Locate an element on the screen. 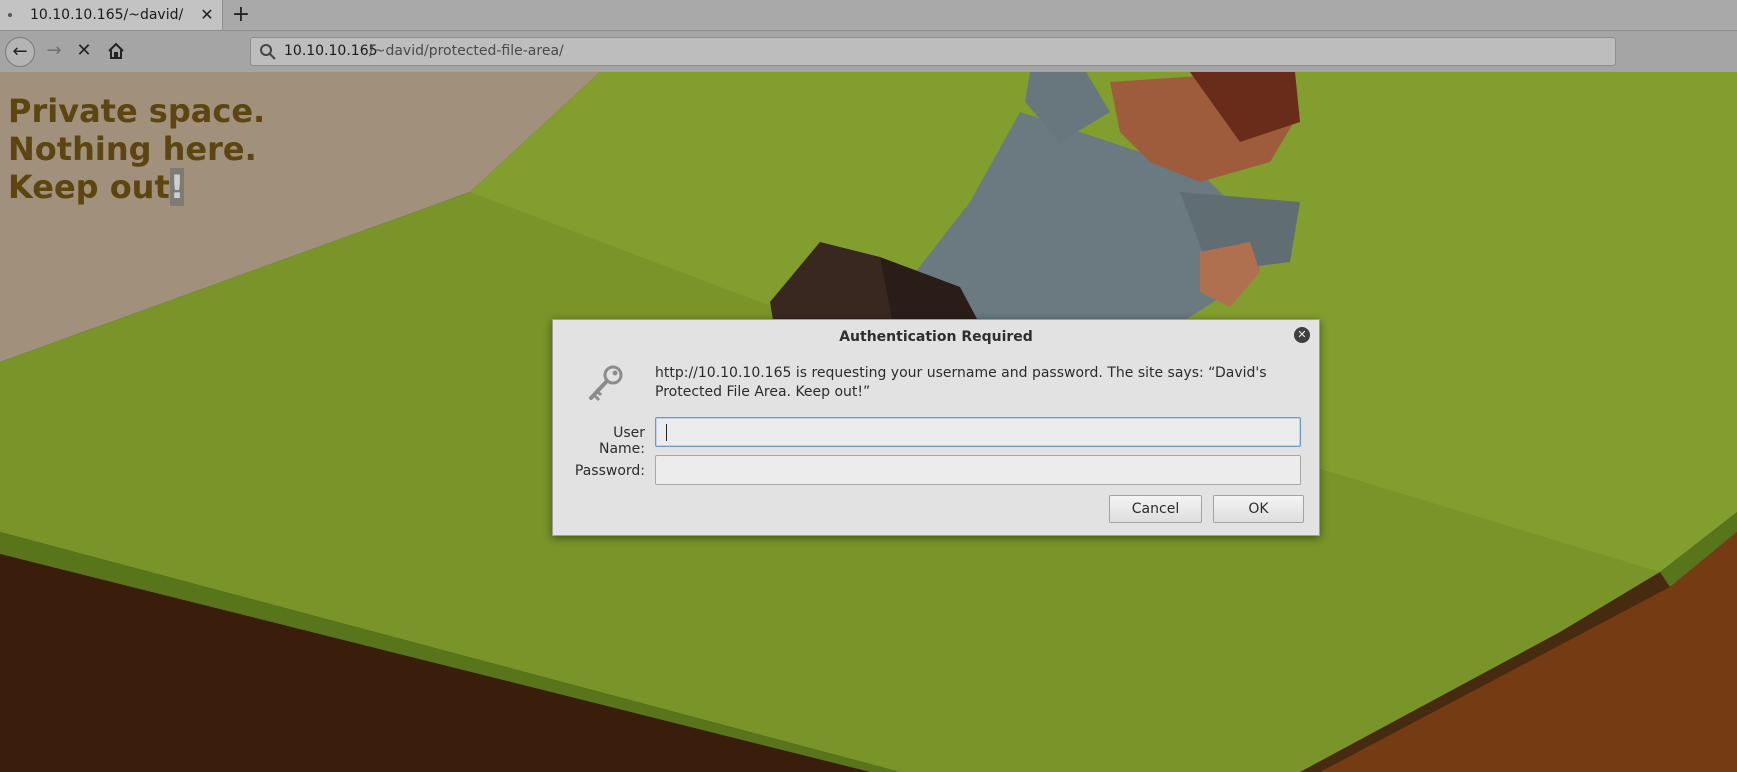  new-tab-button: + is located at coordinates (241, 15).